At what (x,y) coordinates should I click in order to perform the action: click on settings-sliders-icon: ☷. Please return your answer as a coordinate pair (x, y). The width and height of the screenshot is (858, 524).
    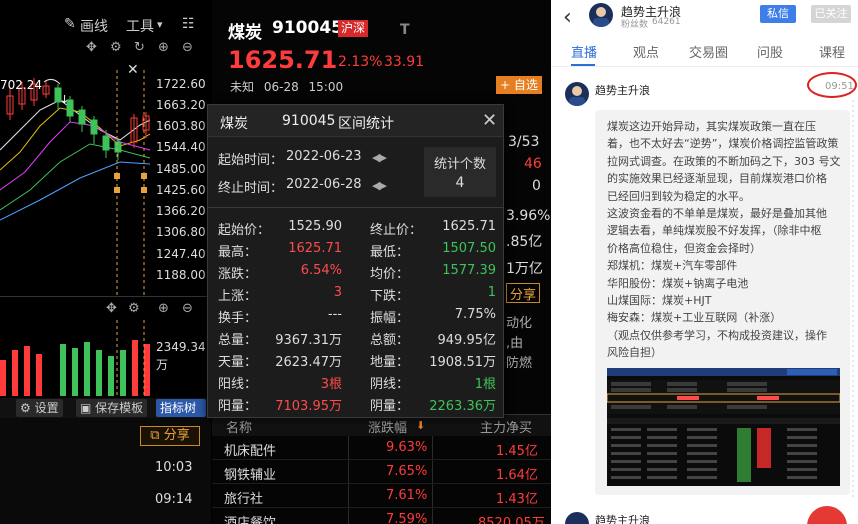
    Looking at the image, I should click on (188, 24).